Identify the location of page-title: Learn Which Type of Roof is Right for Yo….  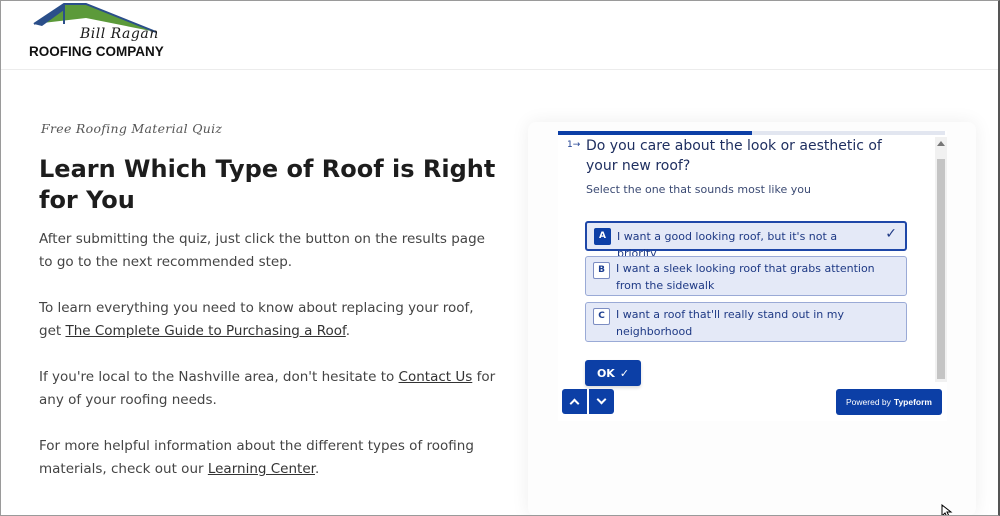
(267, 184).